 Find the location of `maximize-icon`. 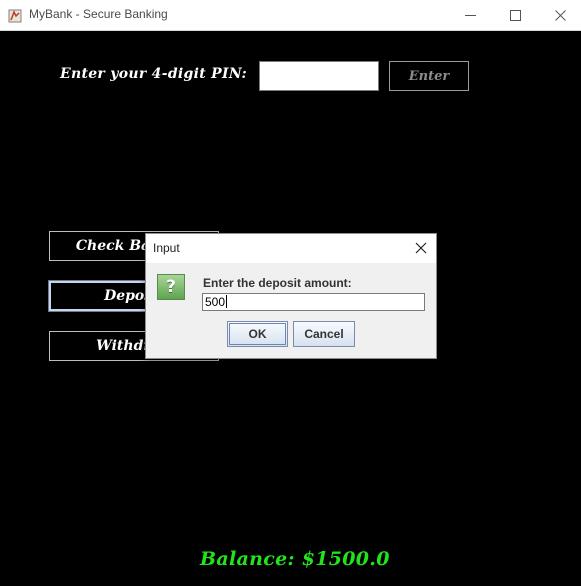

maximize-icon is located at coordinates (515, 15).